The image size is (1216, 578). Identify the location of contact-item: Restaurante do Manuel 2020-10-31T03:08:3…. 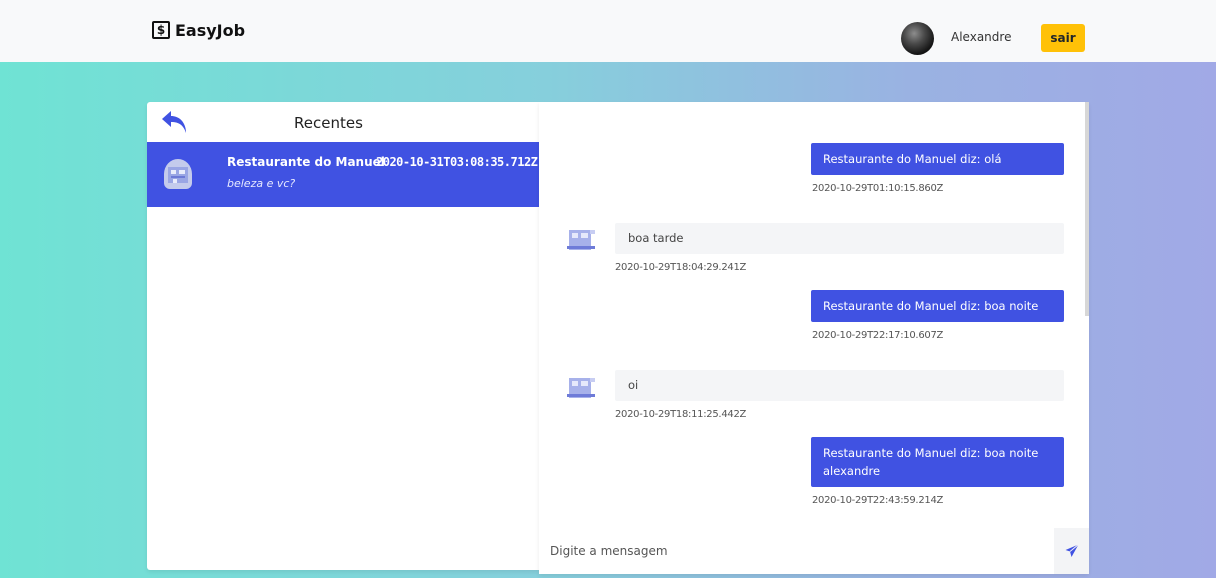
(343, 174).